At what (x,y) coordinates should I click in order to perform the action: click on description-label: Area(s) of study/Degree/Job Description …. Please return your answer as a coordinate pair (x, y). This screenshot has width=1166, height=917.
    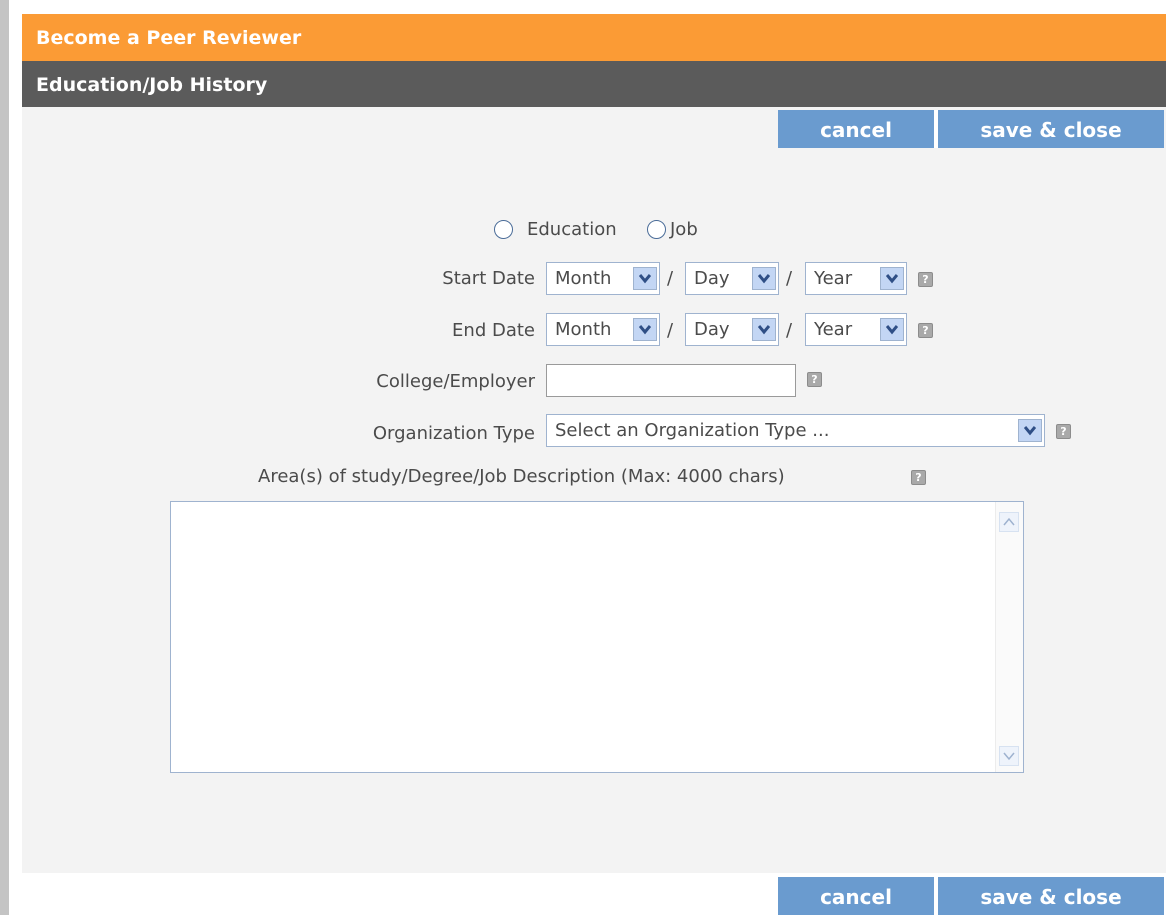
    Looking at the image, I should click on (521, 476).